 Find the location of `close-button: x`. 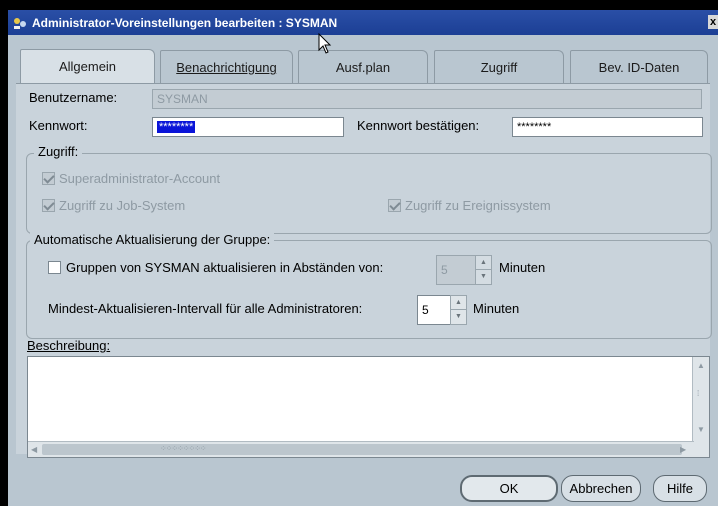

close-button: x is located at coordinates (713, 22).